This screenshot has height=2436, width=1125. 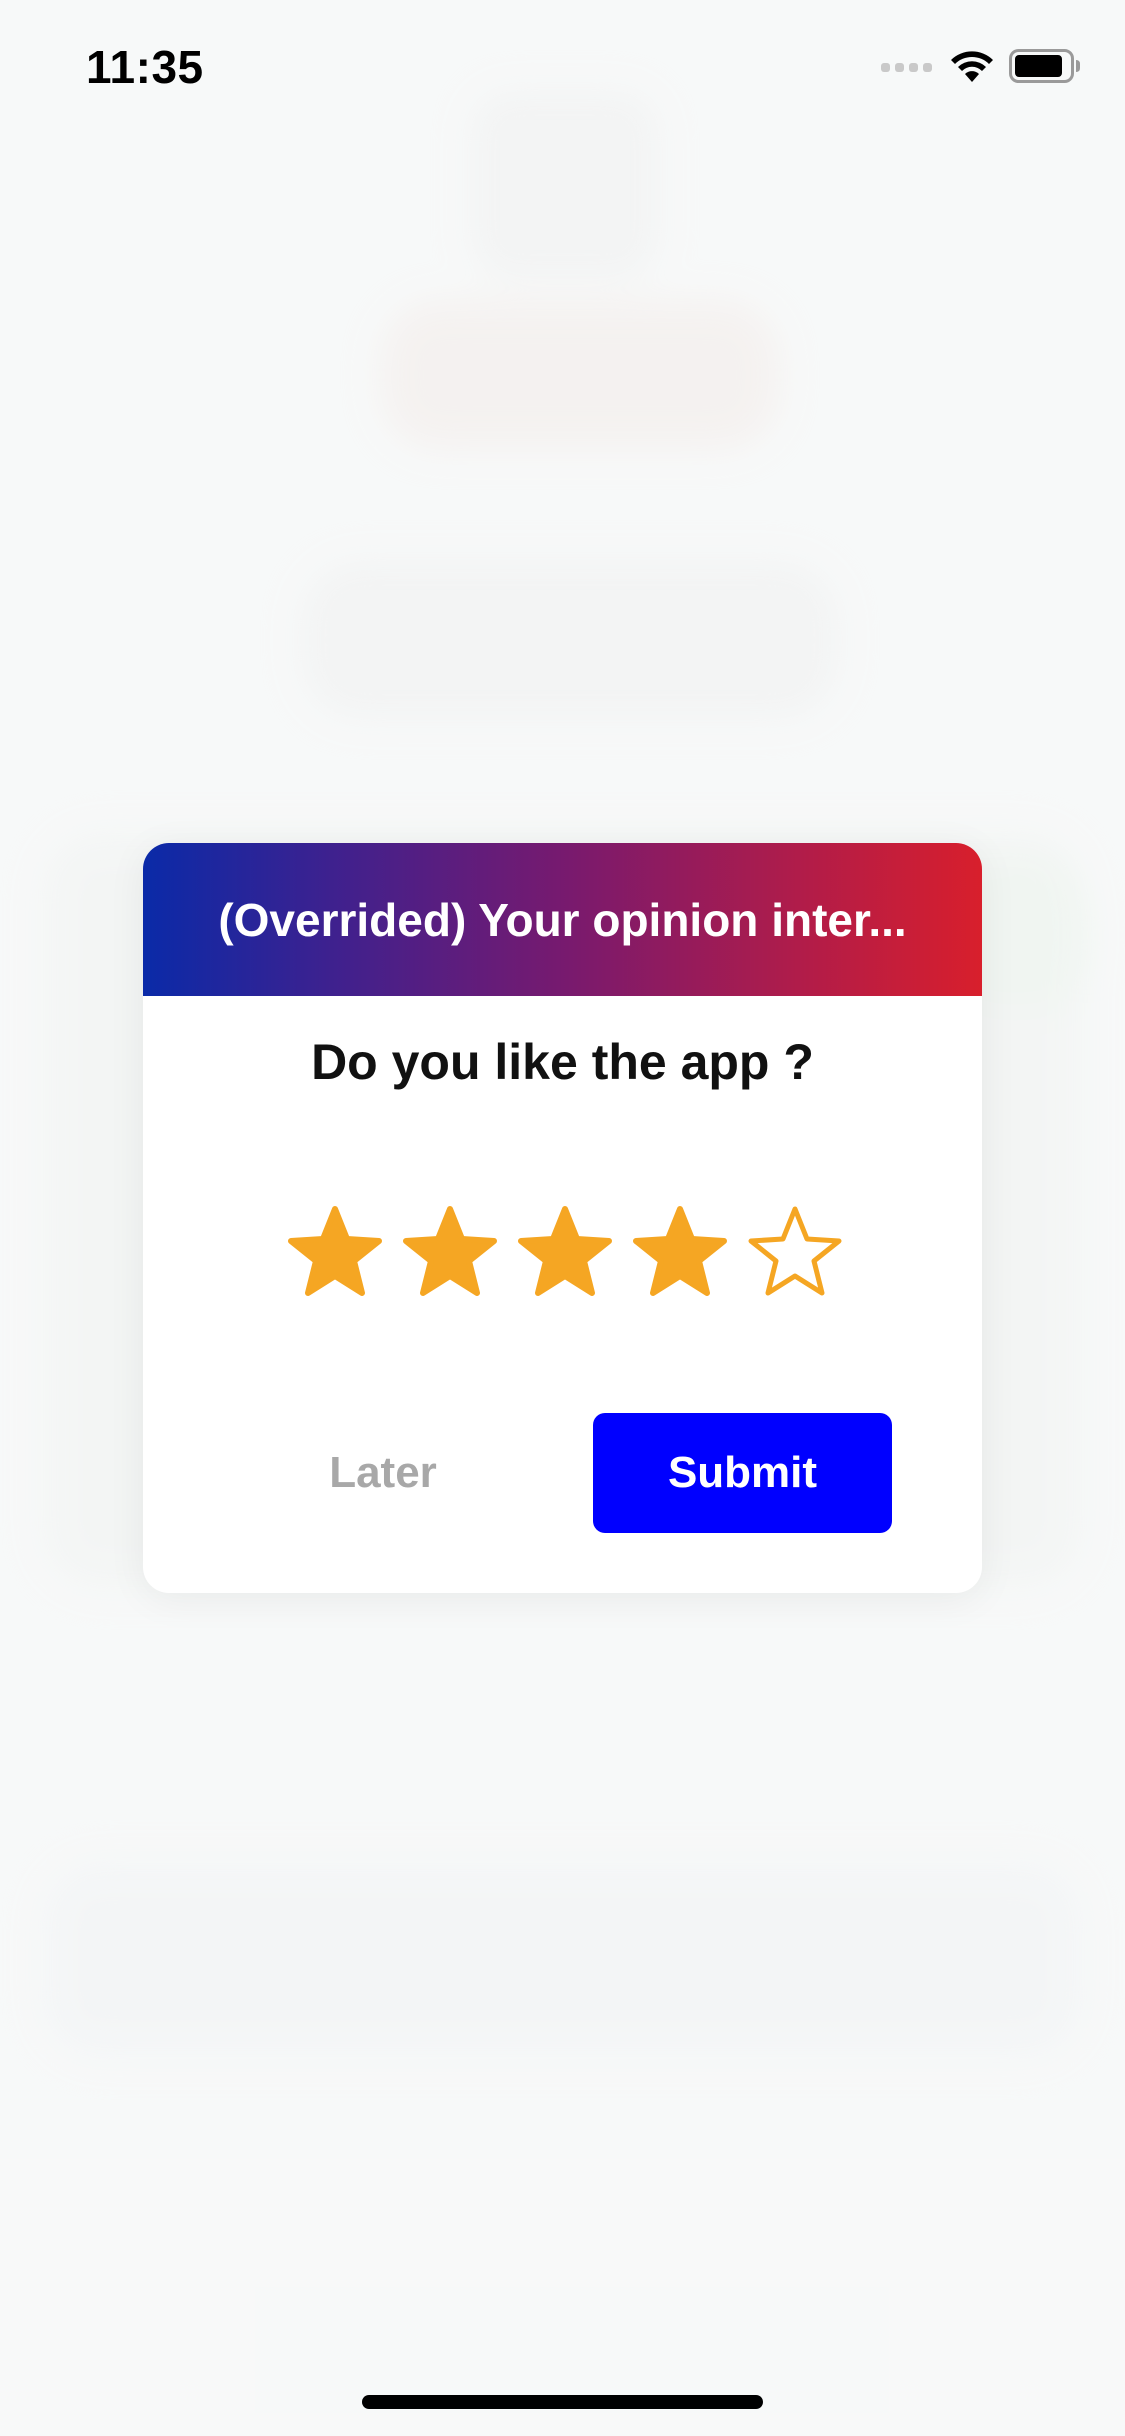 I want to click on battery-icon, so click(x=1045, y=68).